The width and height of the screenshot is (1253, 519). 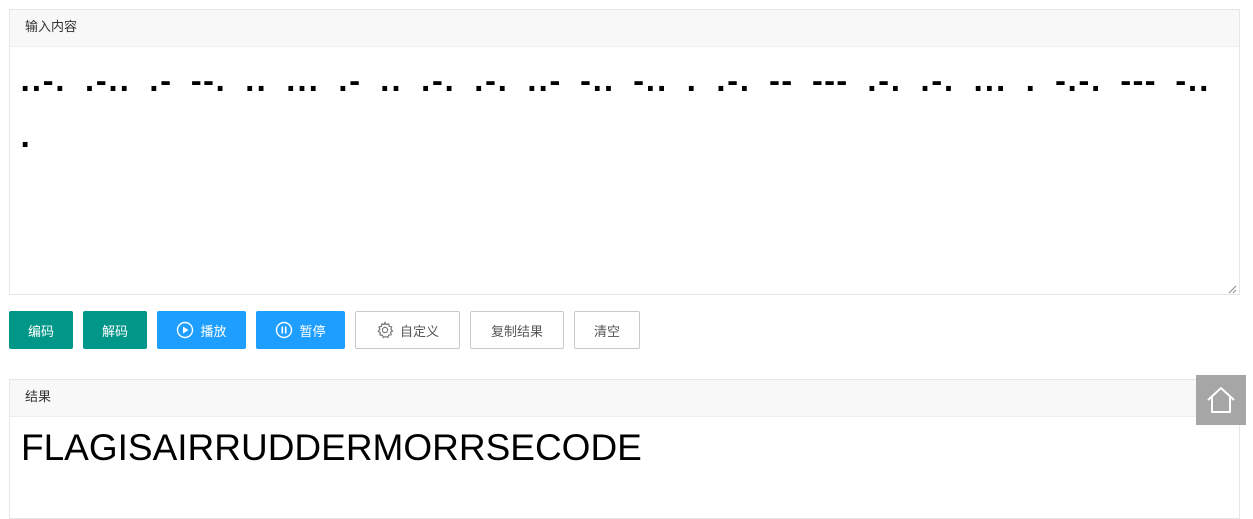 I want to click on custom-button: 自定义, so click(x=407, y=330).